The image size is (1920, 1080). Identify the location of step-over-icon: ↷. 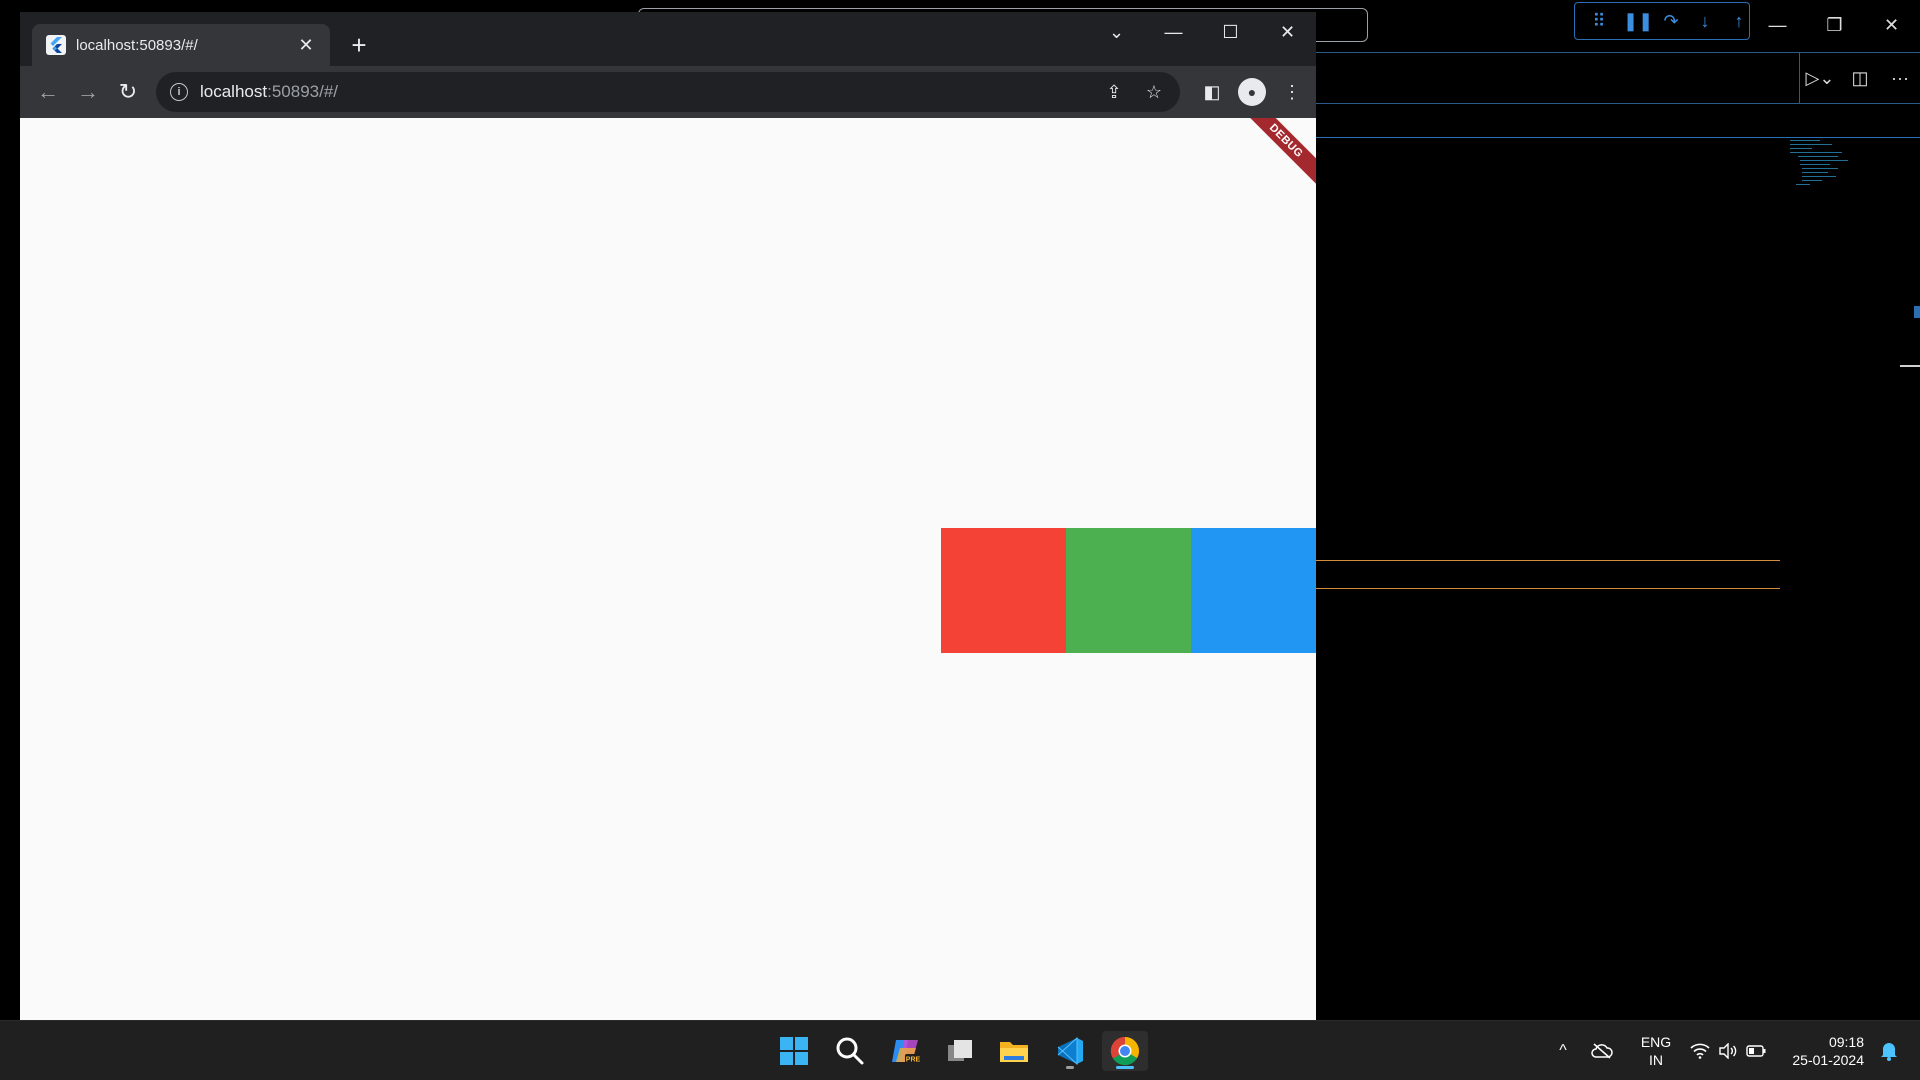
(1671, 21).